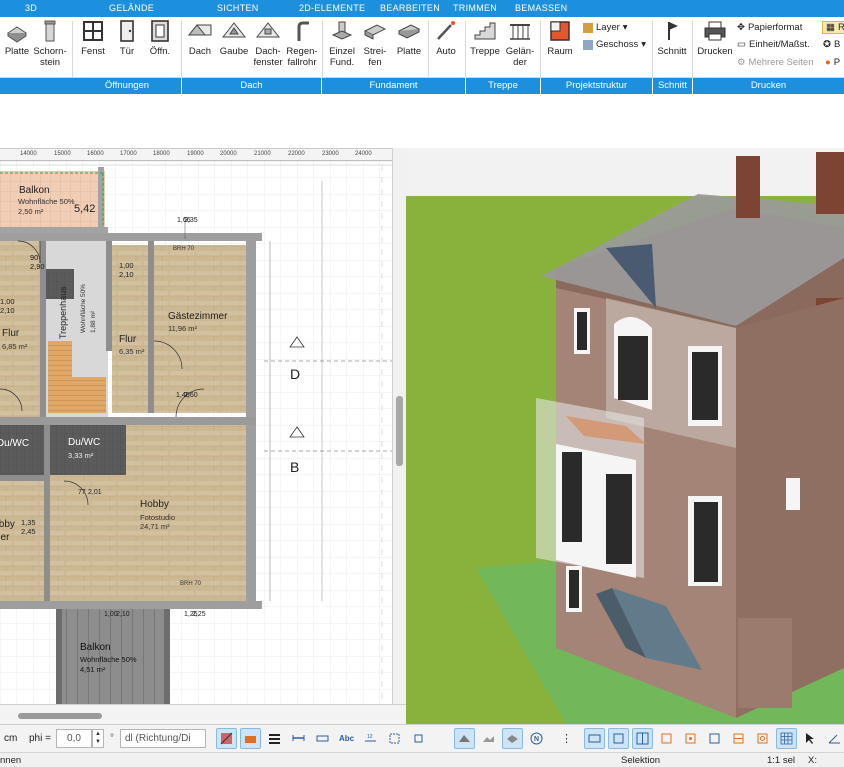 The width and height of the screenshot is (844, 767). Describe the element at coordinates (614, 44) in the screenshot. I see `geschoss-dropdown: Geschoss ▾` at that location.